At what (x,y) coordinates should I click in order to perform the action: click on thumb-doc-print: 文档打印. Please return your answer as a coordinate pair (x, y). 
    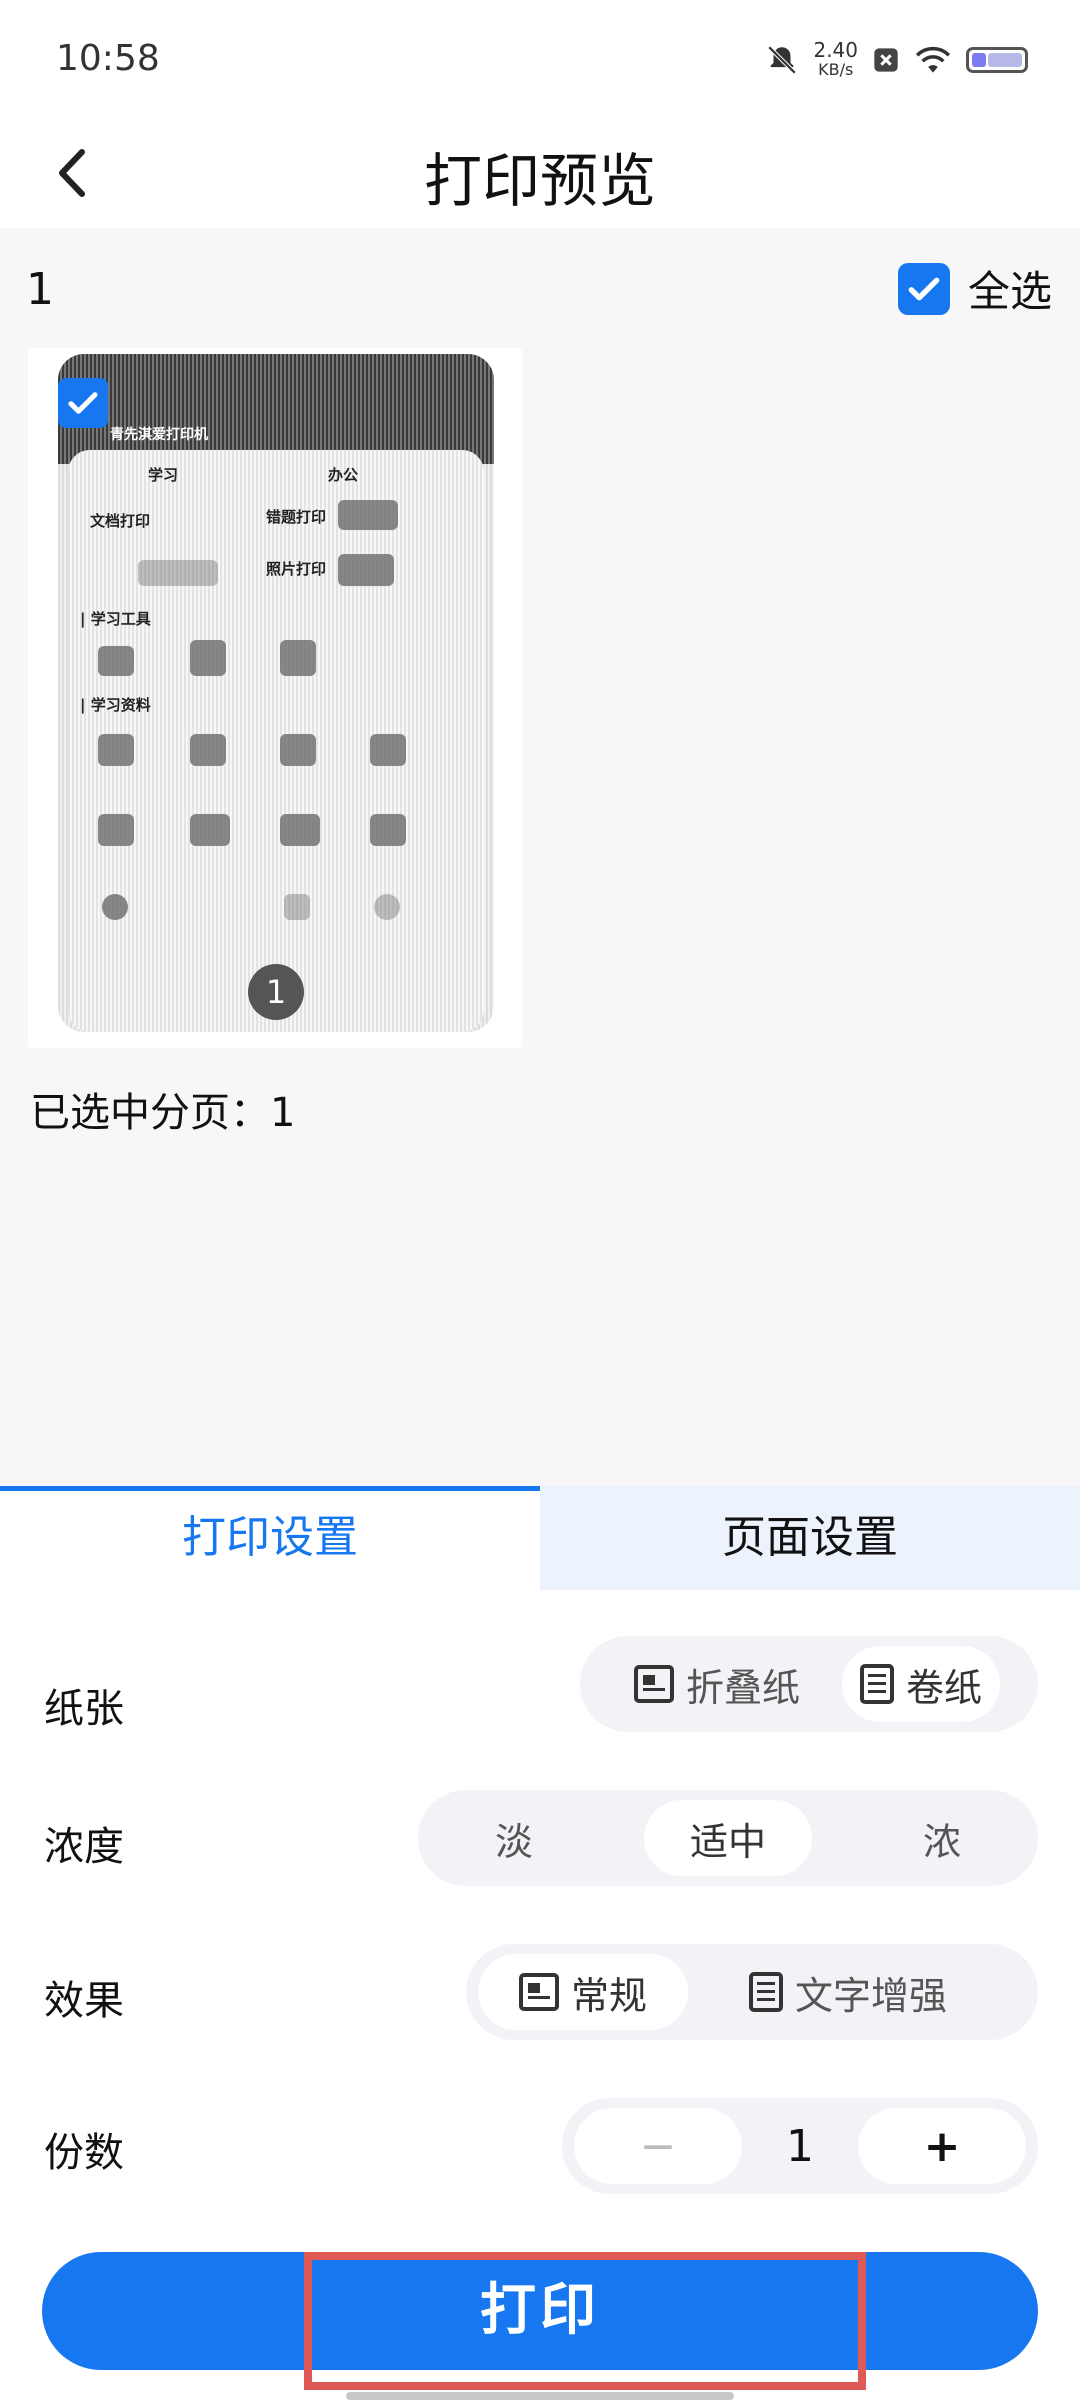
    Looking at the image, I should click on (120, 521).